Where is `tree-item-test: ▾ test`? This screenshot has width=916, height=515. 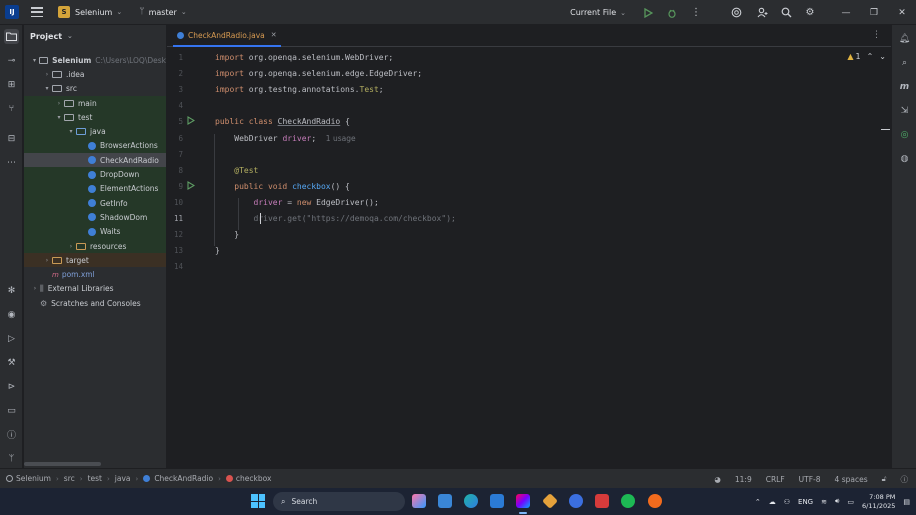 tree-item-test: ▾ test is located at coordinates (95, 117).